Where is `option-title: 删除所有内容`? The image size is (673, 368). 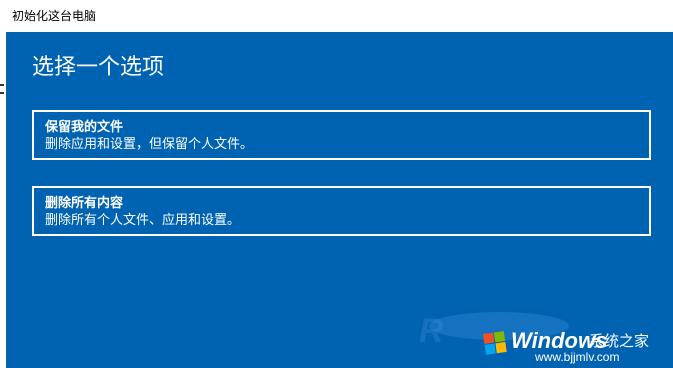
option-title: 删除所有内容 is located at coordinates (84, 203).